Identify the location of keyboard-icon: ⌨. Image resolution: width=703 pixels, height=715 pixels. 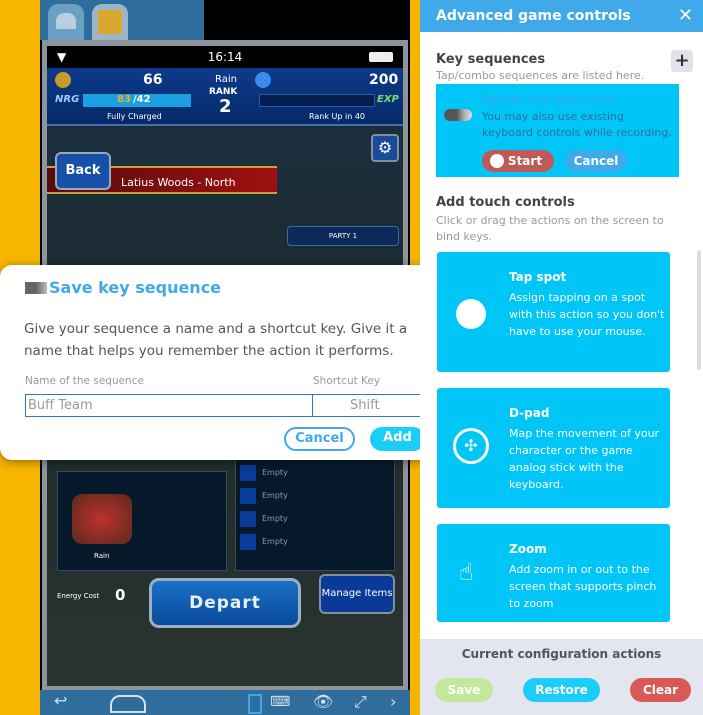
(280, 702).